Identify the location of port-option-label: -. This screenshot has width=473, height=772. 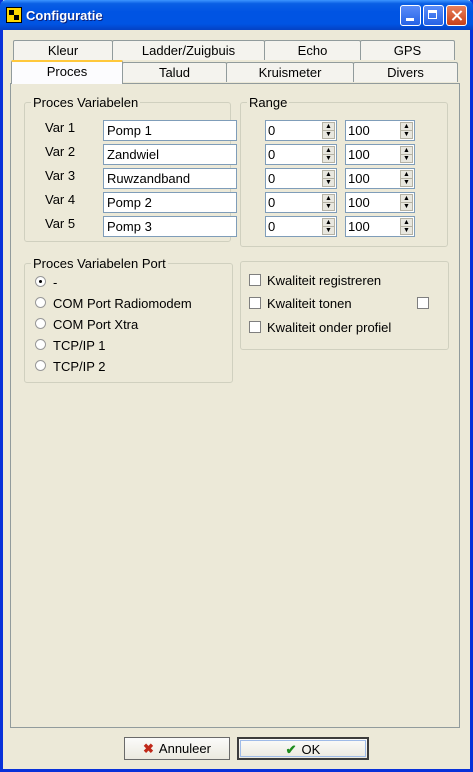
(55, 282).